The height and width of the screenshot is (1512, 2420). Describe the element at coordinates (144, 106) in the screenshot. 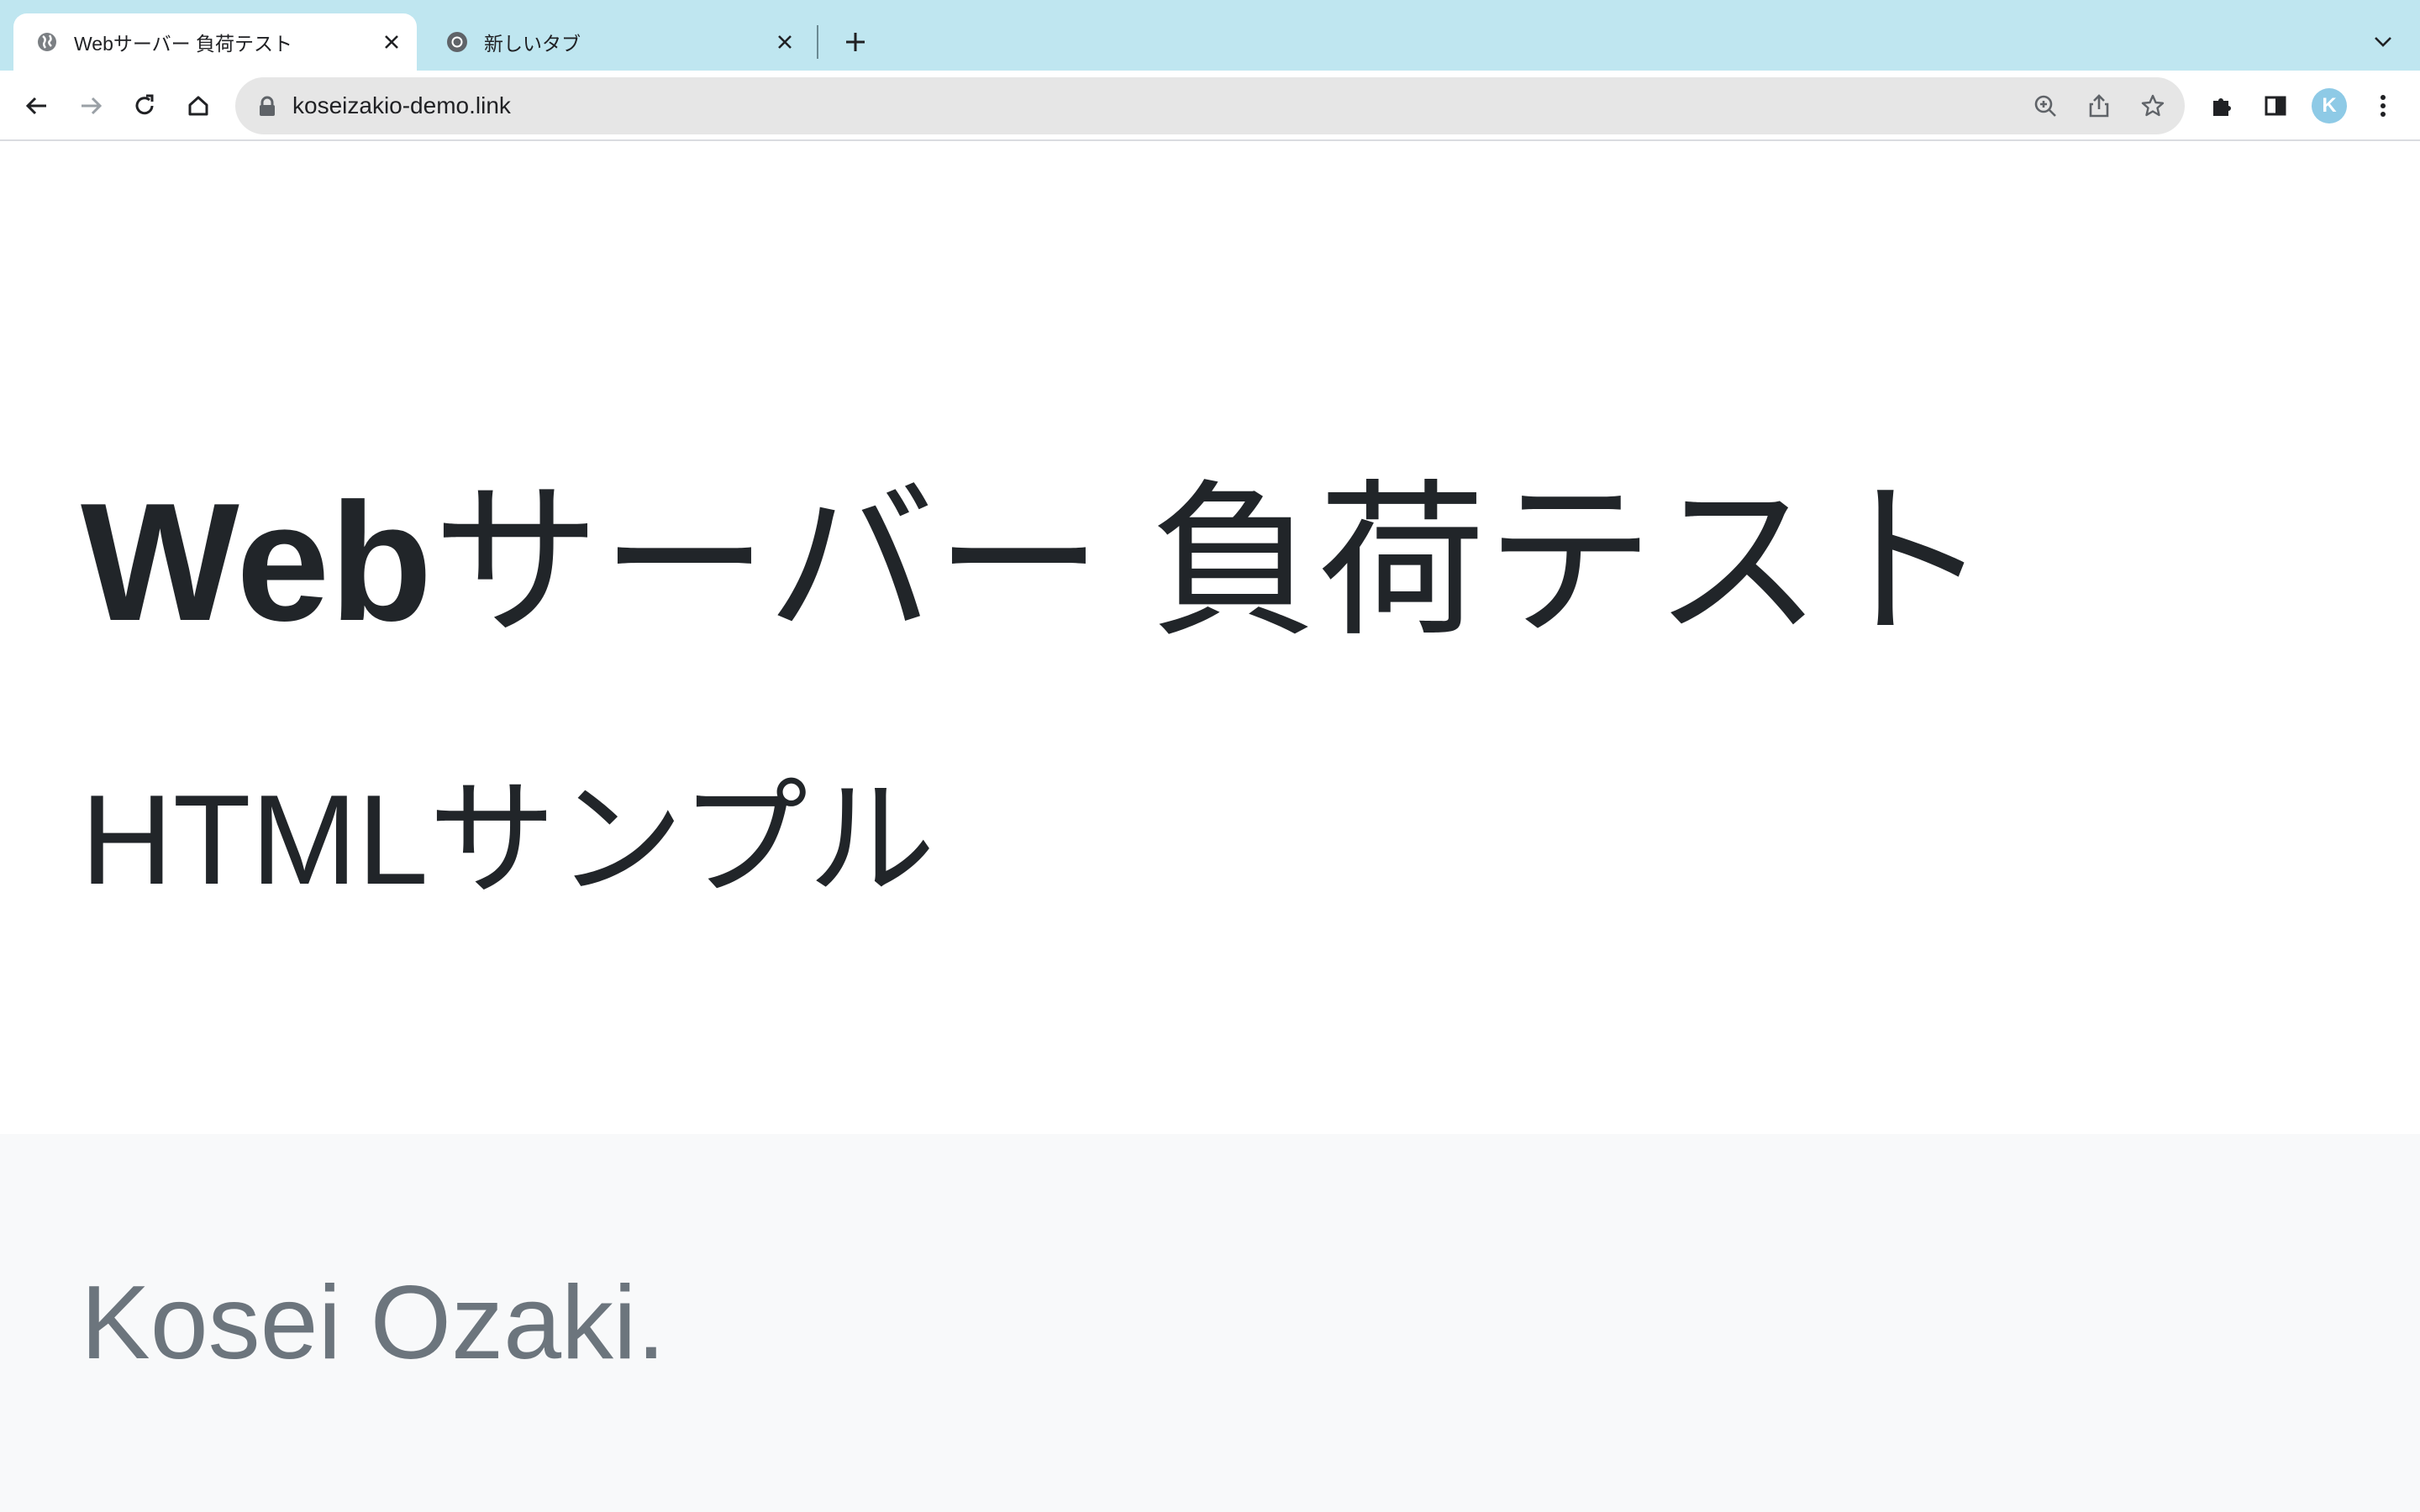

I see `reload-icon` at that location.